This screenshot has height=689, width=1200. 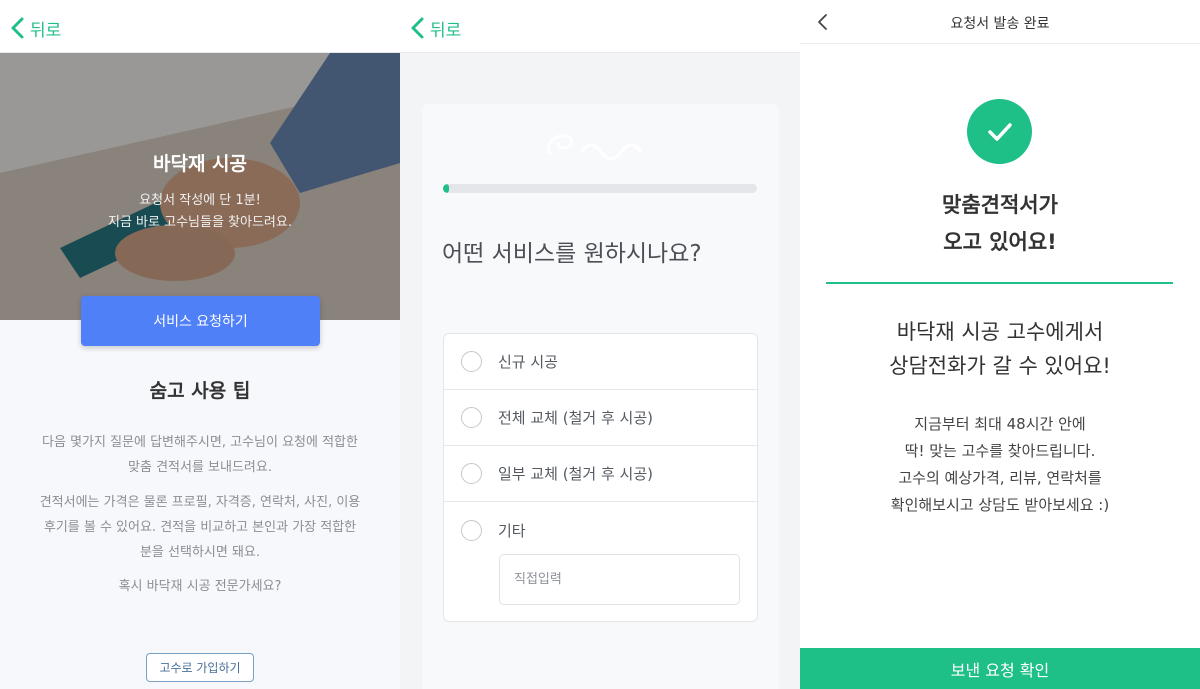 I want to click on option-label: 기타, so click(x=512, y=530).